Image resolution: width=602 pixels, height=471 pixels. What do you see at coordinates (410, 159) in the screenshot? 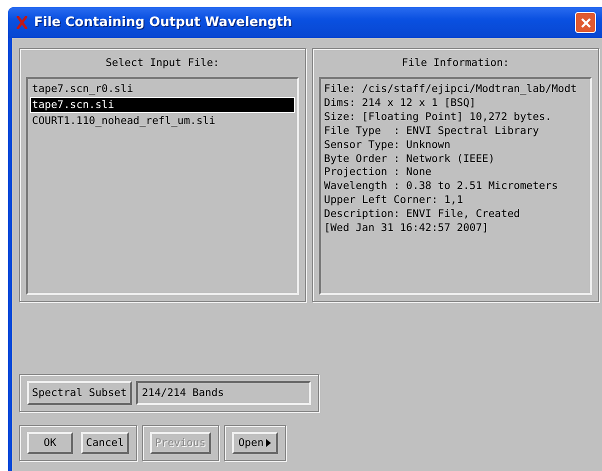
I see `info-line: Byte Order : Network (IEEE)` at bounding box center [410, 159].